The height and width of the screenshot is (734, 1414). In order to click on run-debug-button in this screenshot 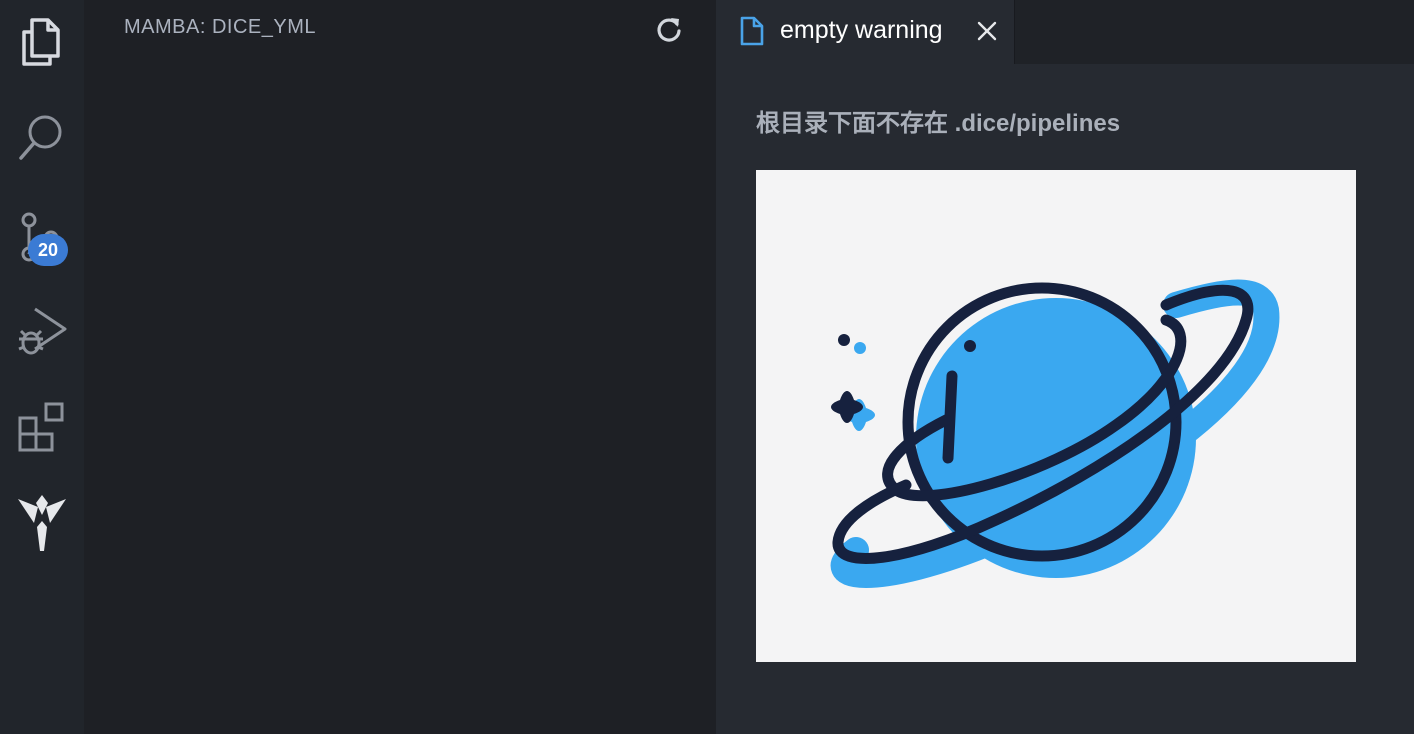, I will do `click(42, 330)`.